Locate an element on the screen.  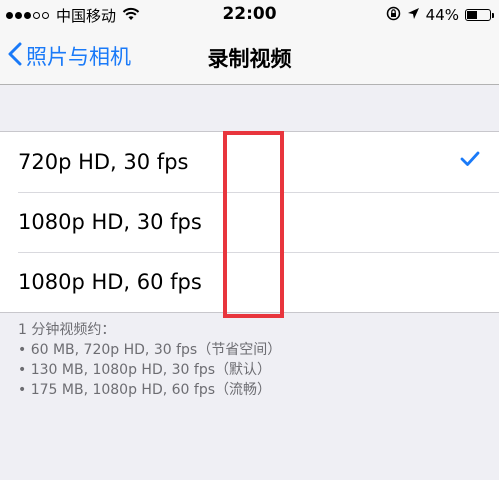
annotation-highlight-box is located at coordinates (253, 224).